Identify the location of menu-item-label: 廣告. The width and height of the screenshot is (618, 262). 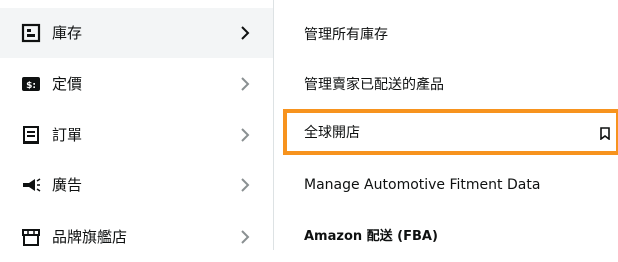
(67, 185).